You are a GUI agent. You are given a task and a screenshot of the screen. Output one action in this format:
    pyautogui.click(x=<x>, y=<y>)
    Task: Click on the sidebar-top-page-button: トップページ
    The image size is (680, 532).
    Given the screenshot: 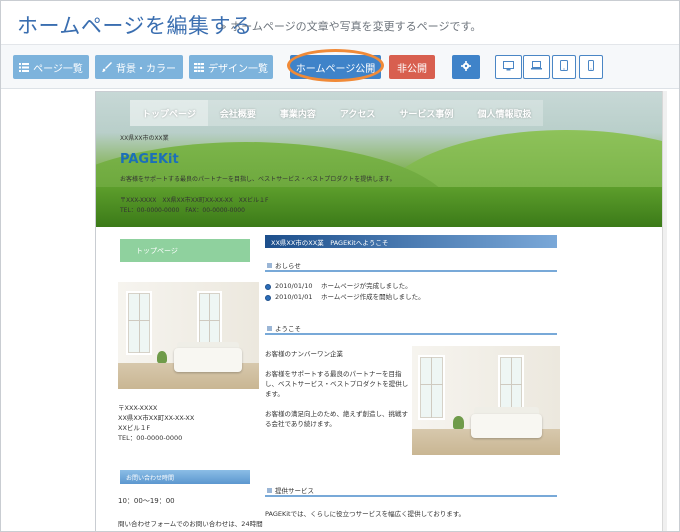 What is the action you would take?
    pyautogui.click(x=185, y=250)
    